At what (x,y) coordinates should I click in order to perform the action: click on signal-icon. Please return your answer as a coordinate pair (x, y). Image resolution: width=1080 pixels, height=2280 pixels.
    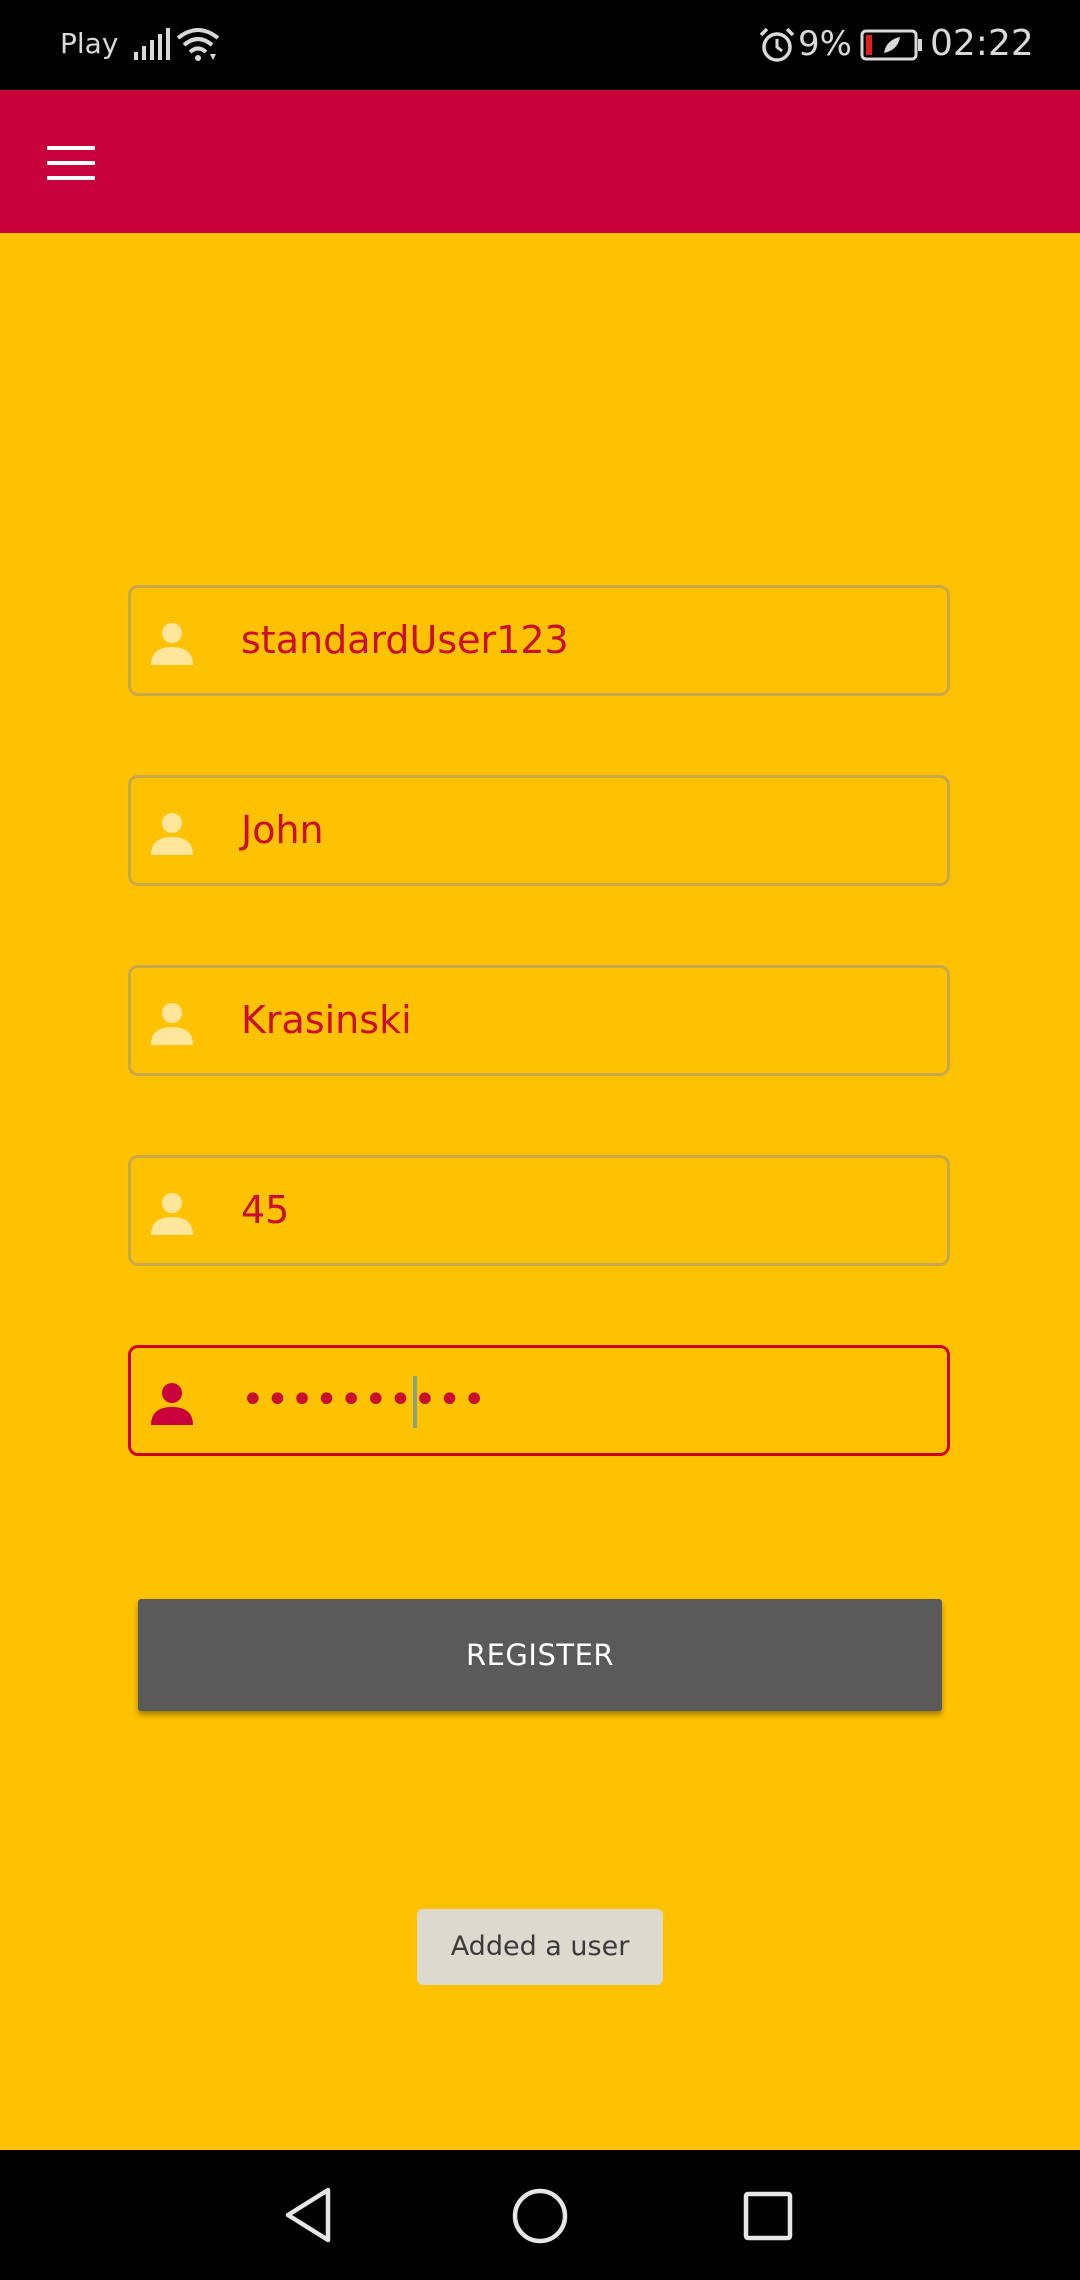
    Looking at the image, I should click on (152, 44).